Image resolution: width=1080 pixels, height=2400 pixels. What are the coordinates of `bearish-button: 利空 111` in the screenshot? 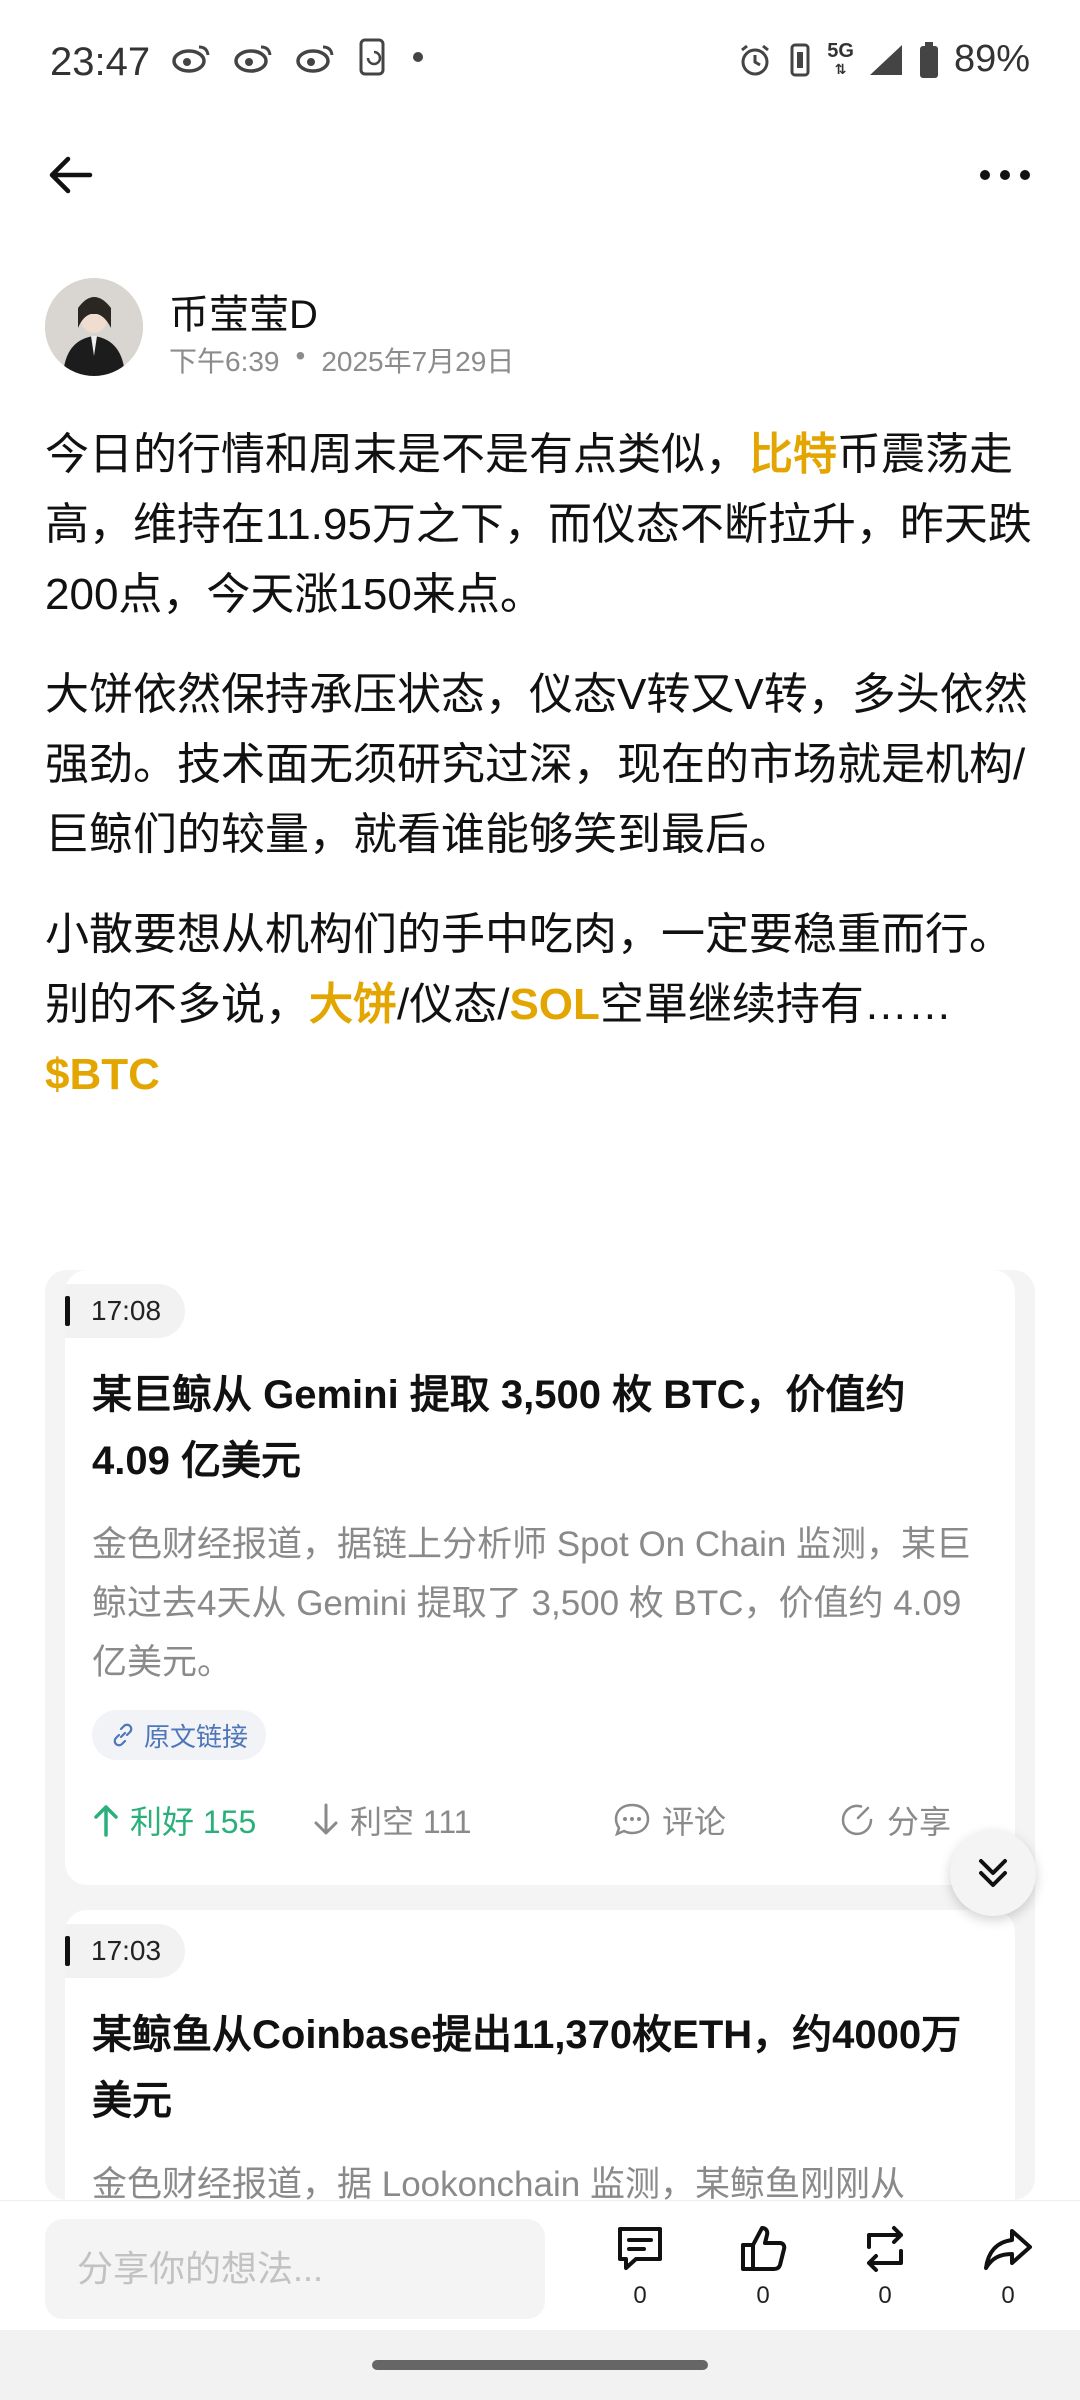 It's located at (462, 1820).